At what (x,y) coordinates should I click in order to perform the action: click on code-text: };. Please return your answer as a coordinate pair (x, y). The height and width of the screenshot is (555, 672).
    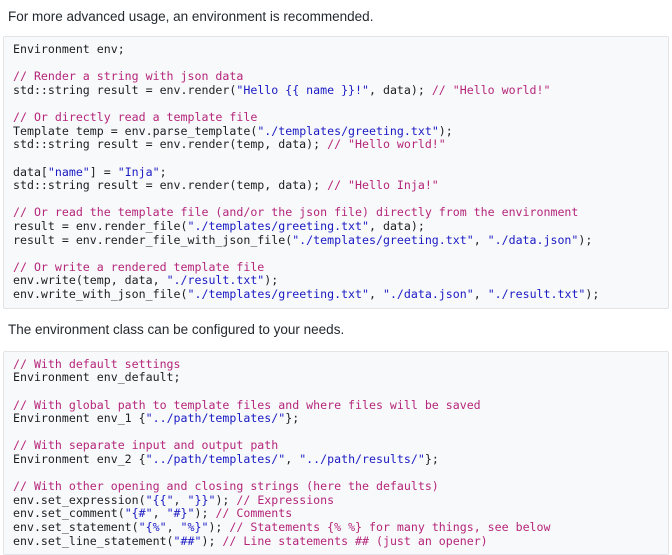
    Looking at the image, I should click on (431, 458).